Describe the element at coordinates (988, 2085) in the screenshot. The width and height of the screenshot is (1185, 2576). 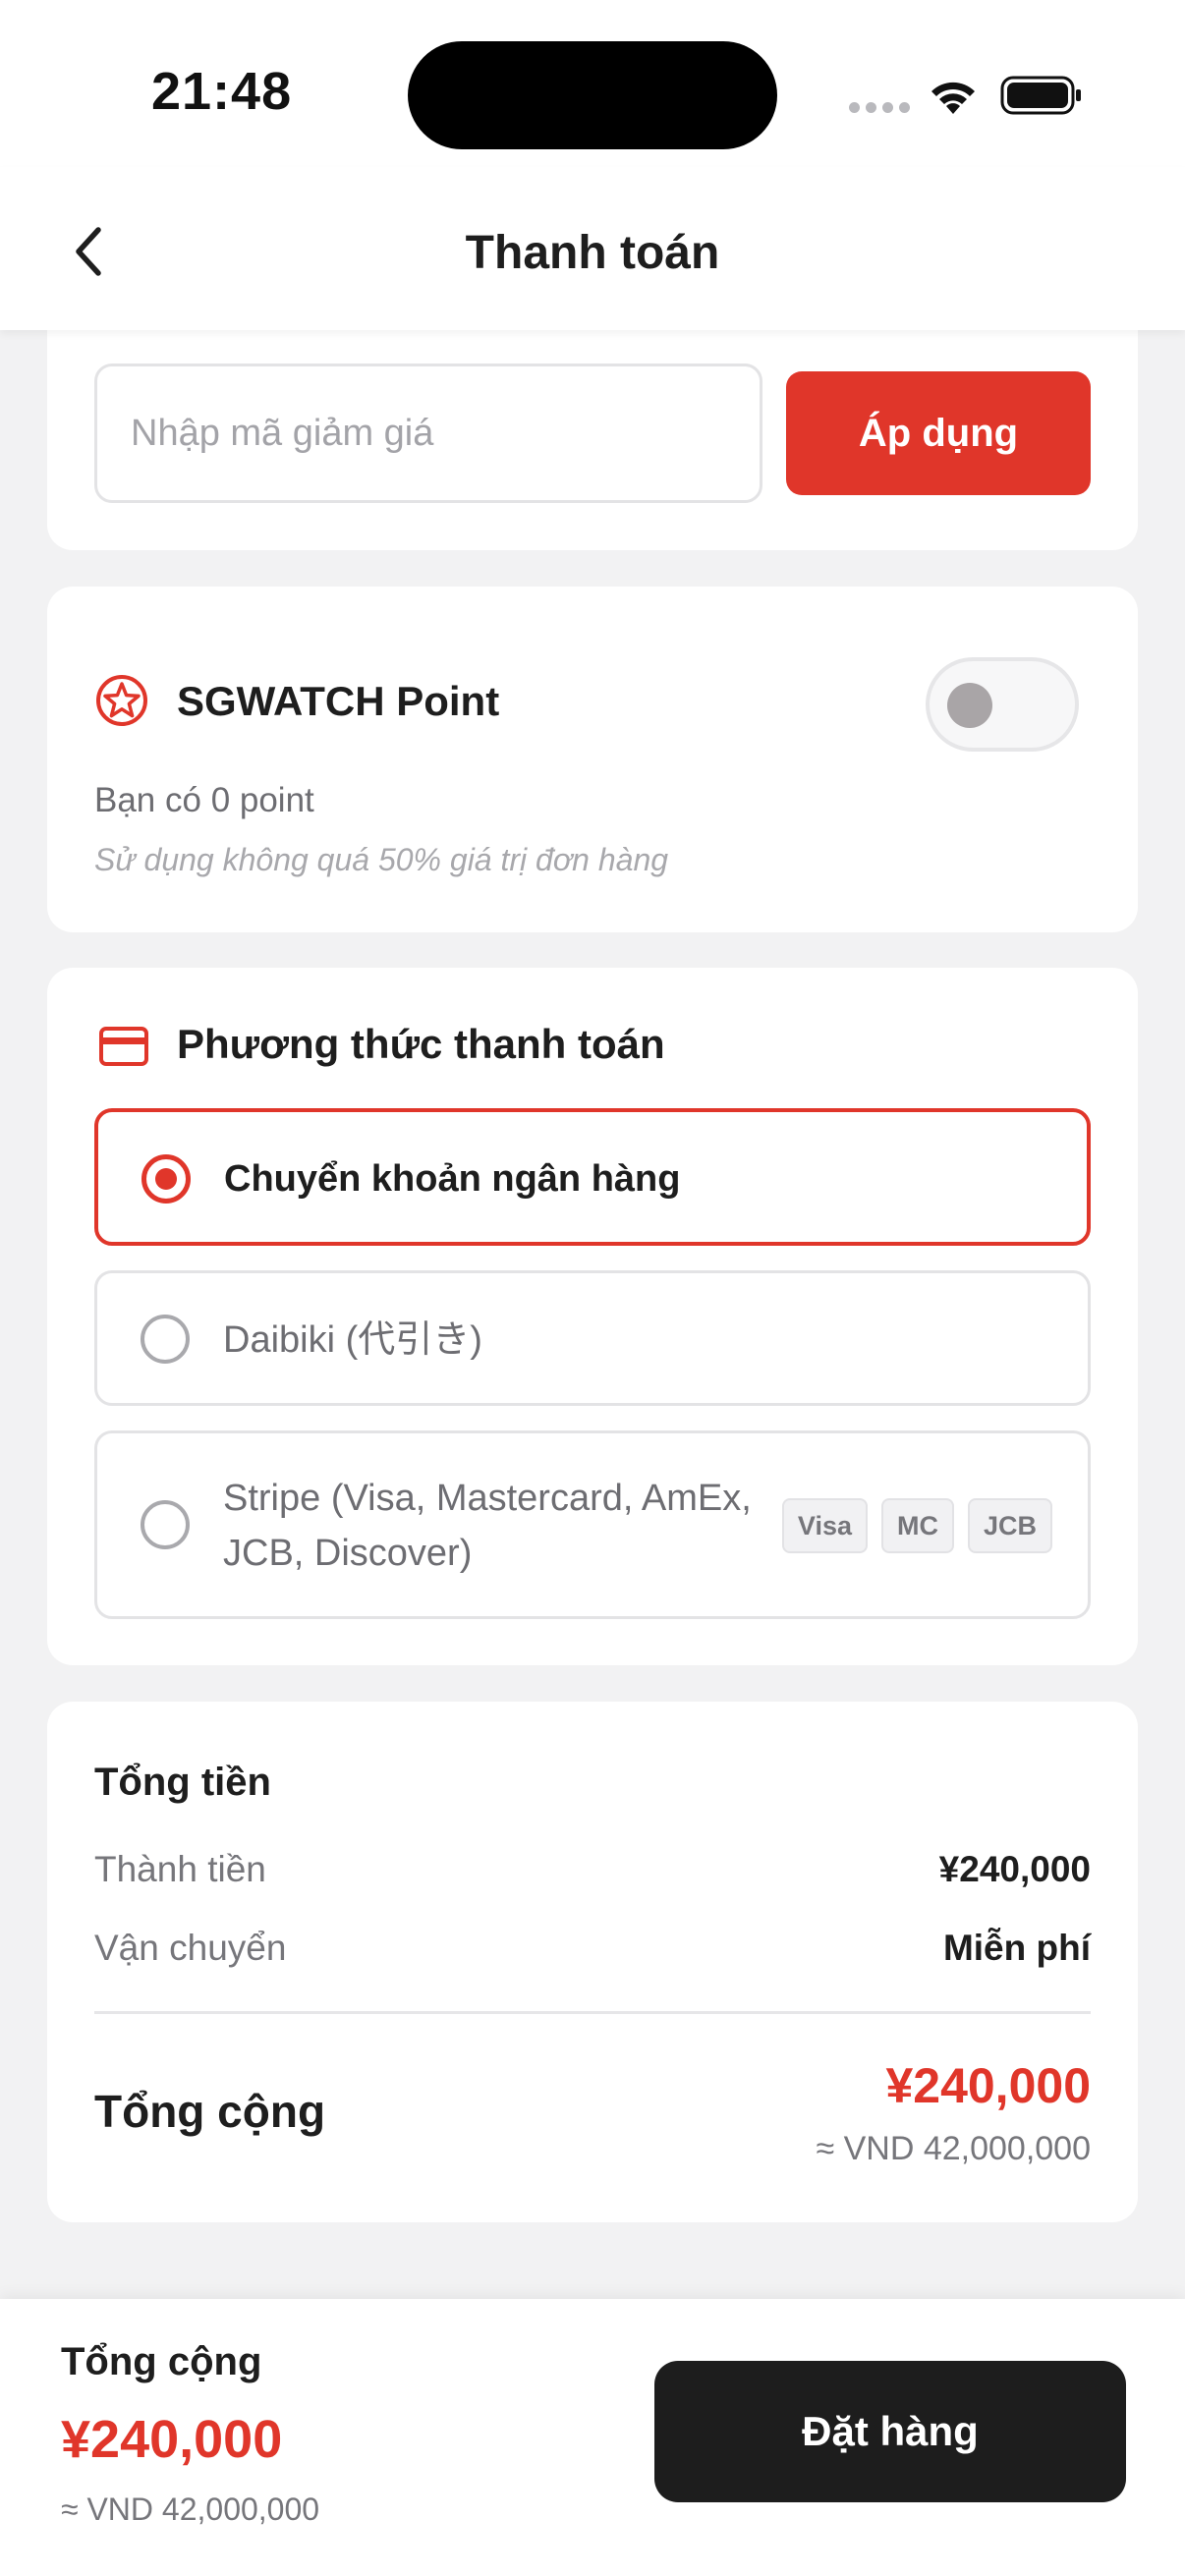
I see `grand-total-value: ¥240,000` at that location.